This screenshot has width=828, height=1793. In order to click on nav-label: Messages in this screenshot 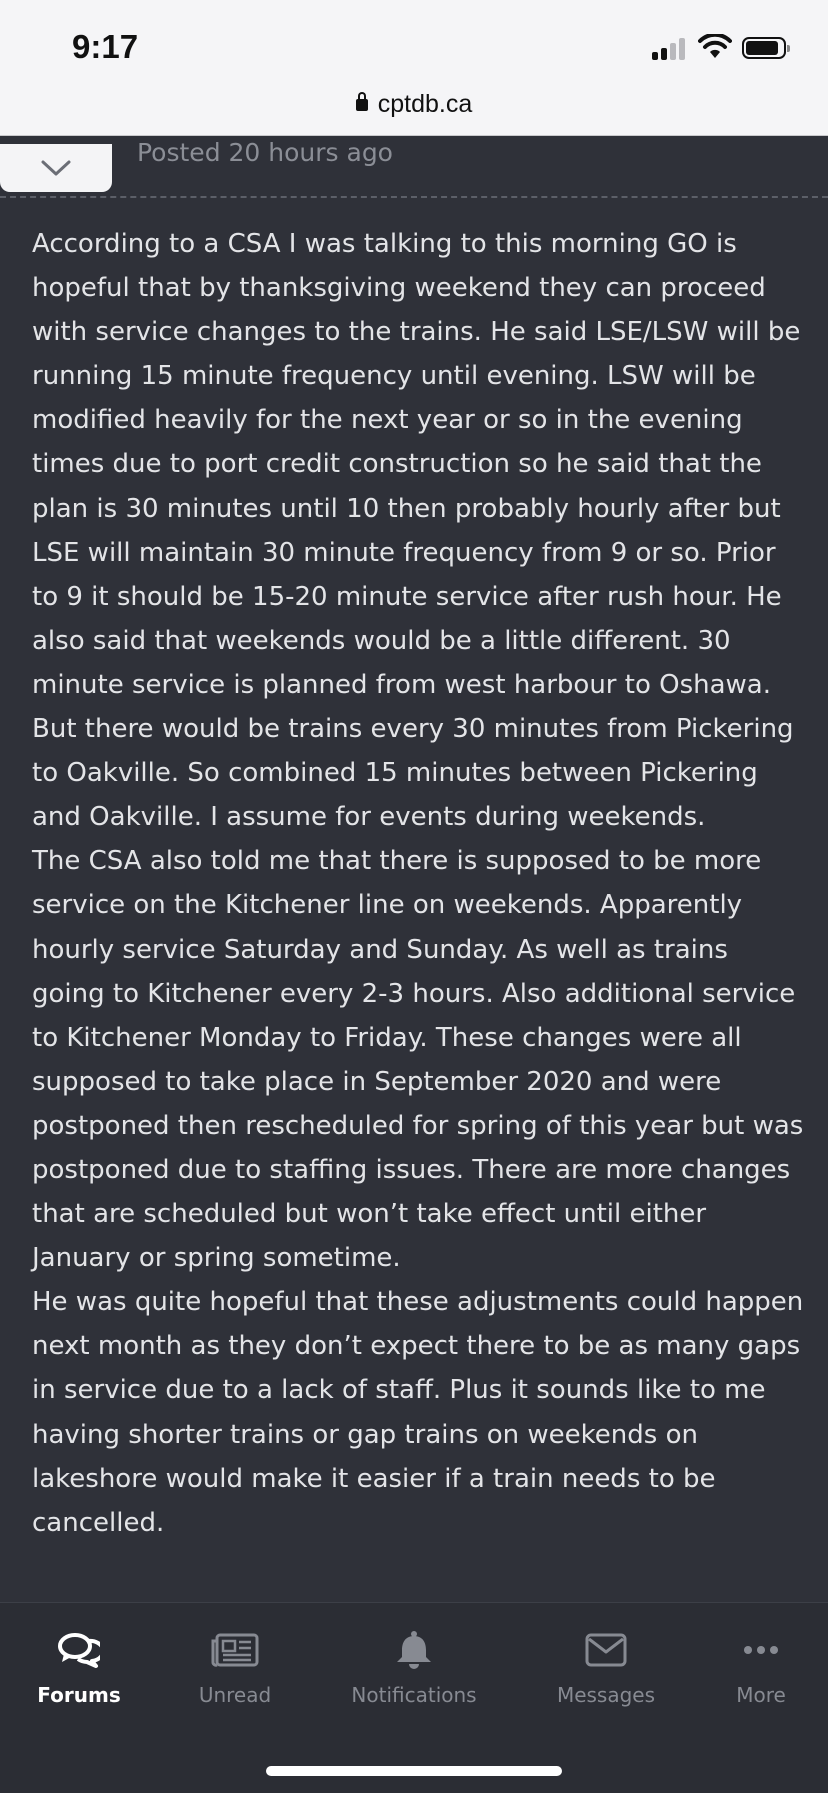, I will do `click(606, 1695)`.